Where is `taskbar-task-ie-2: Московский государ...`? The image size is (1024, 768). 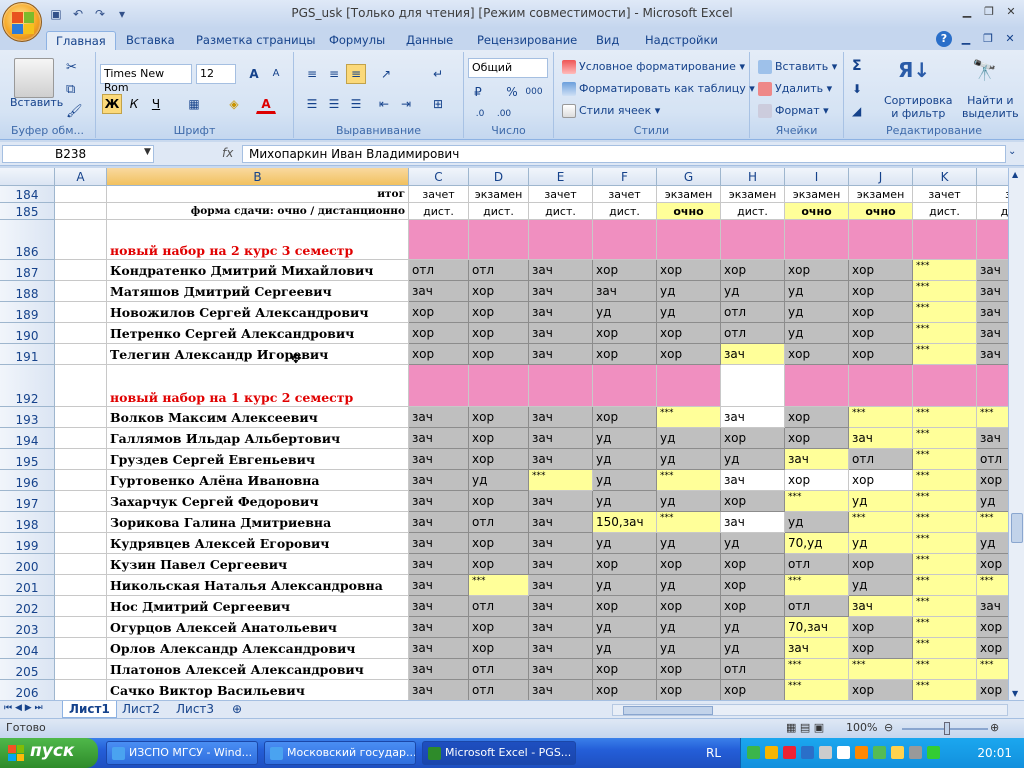 taskbar-task-ie-2: Московский государ... is located at coordinates (340, 753).